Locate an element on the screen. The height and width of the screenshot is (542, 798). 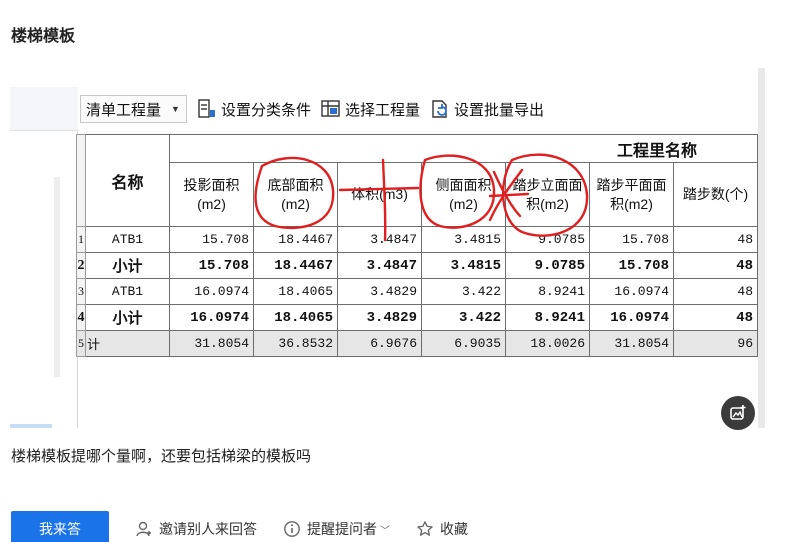
user-add-icon is located at coordinates (143, 529).